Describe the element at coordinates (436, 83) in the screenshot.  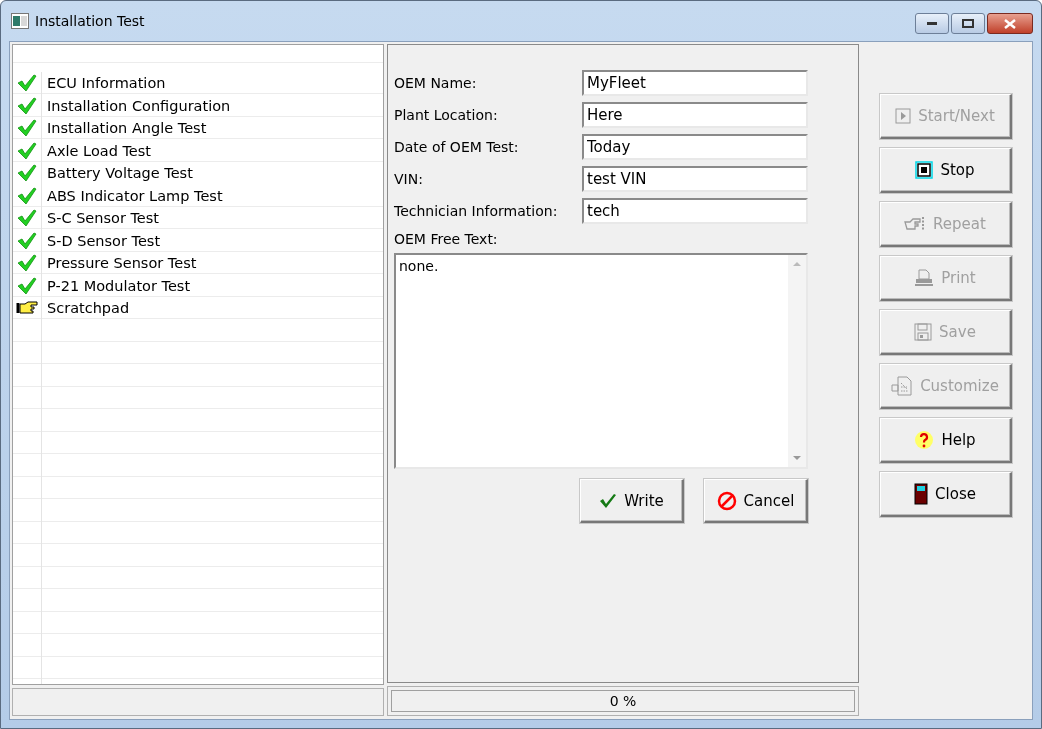
I see `field-label: OEM Name:` at that location.